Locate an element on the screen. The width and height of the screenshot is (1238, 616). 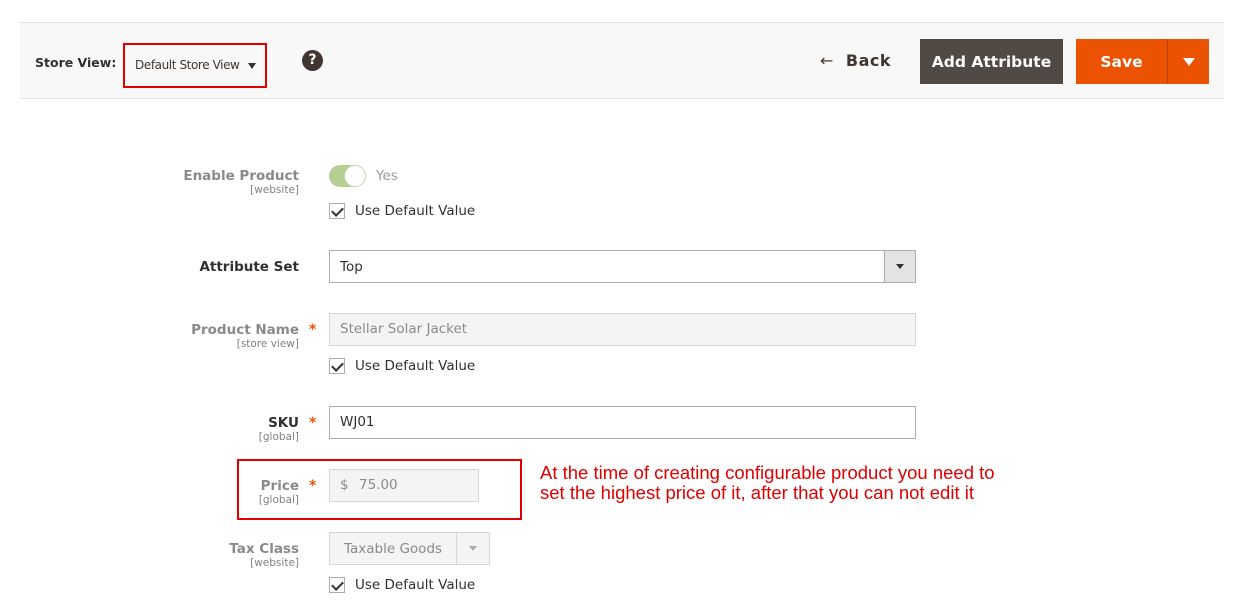
product-name-use-default-label: Use Default Value is located at coordinates (415, 366).